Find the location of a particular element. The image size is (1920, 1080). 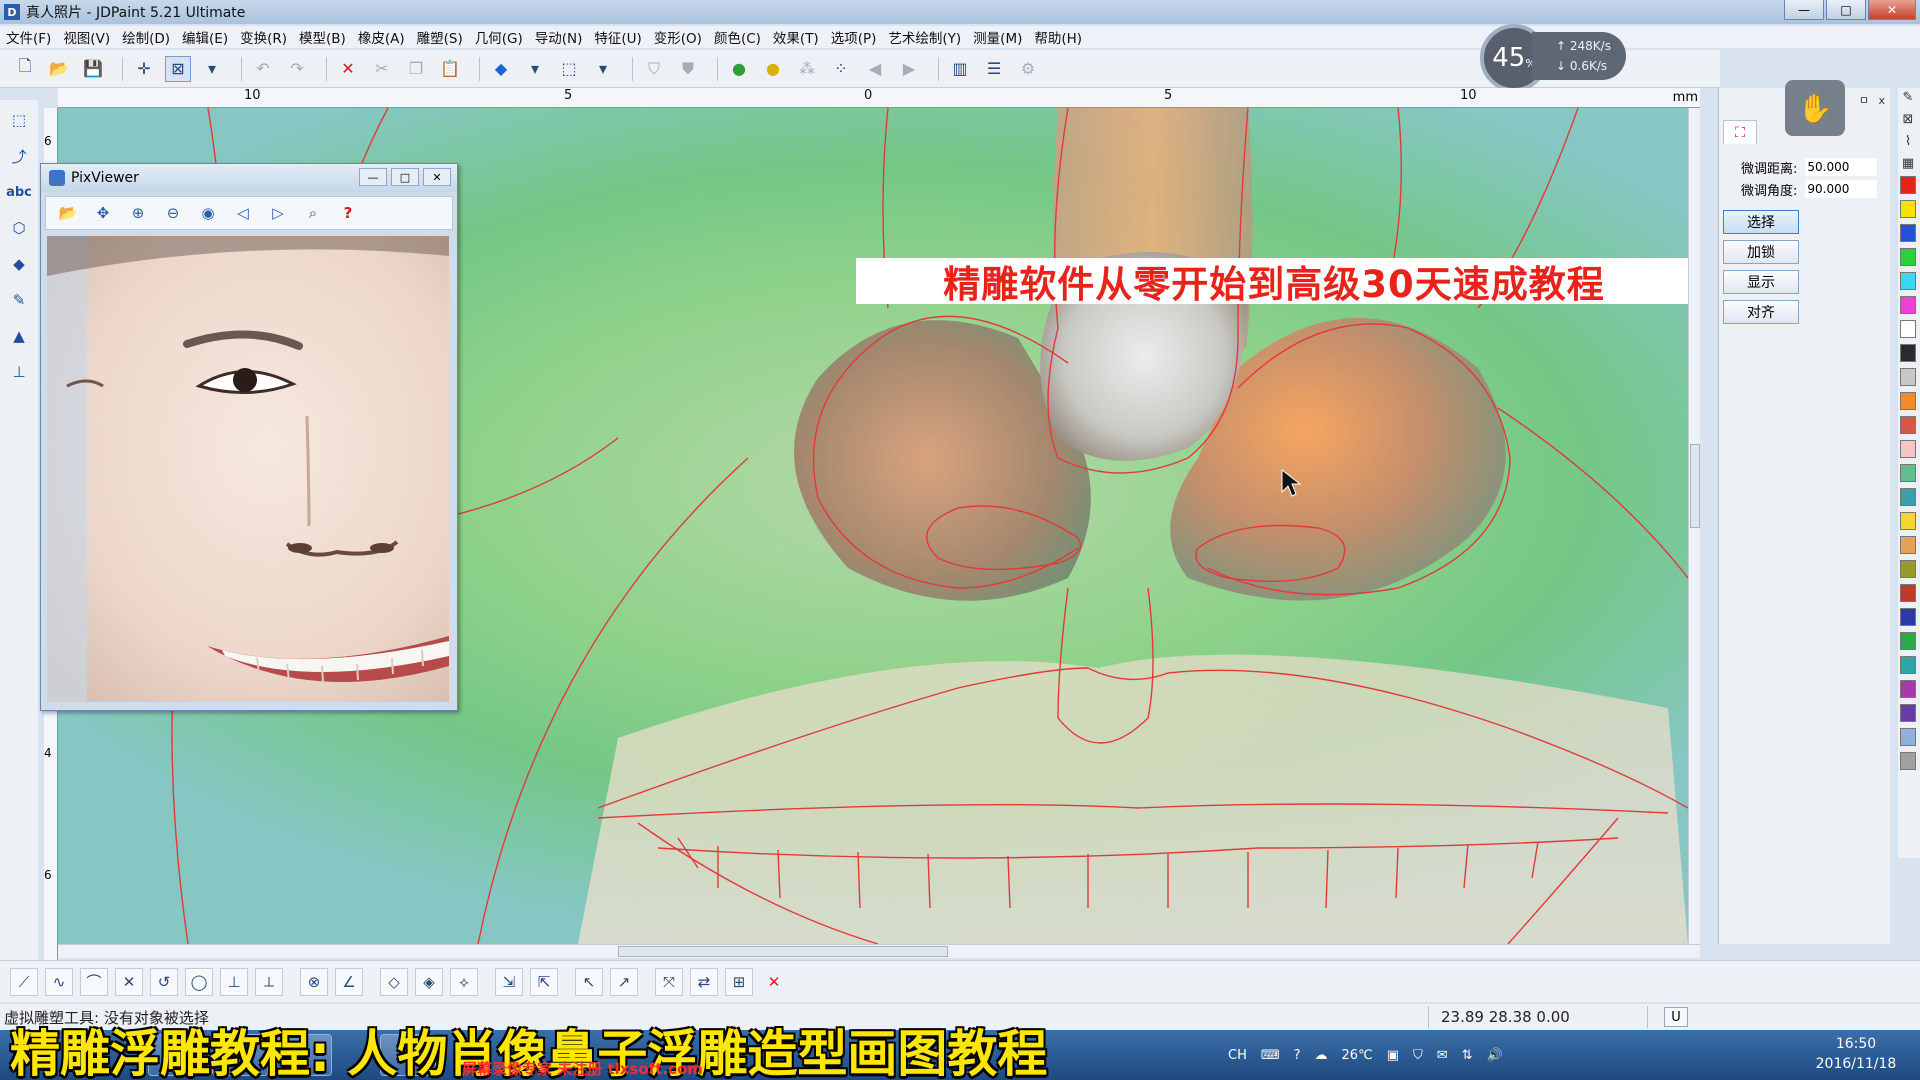

extend-tool-icon: ⇲ is located at coordinates (509, 981).